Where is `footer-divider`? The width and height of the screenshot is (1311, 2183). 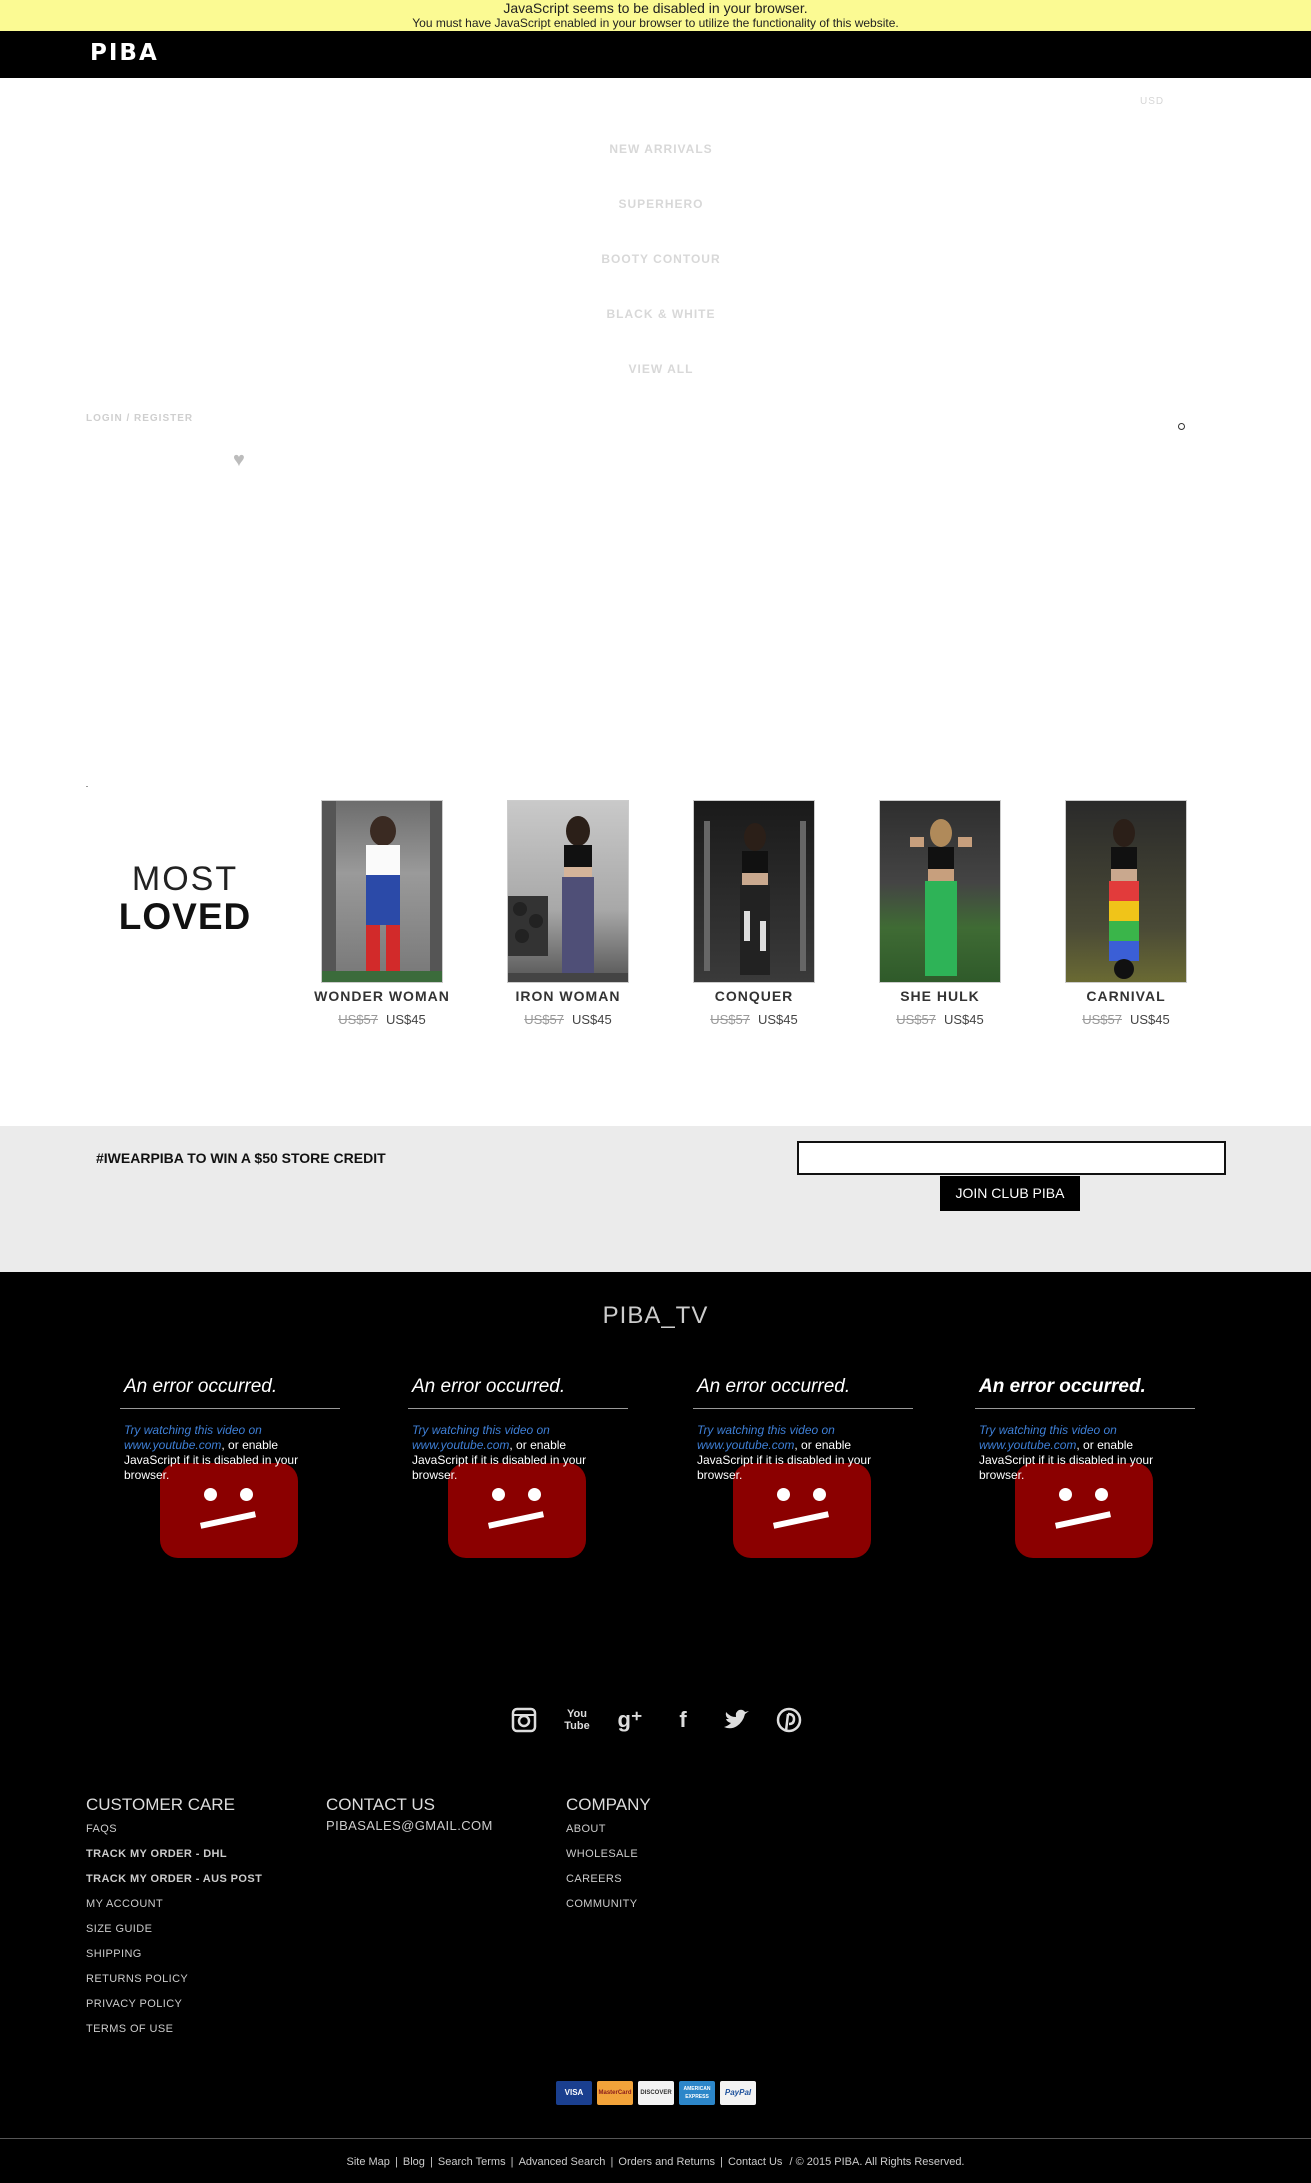 footer-divider is located at coordinates (655, 2138).